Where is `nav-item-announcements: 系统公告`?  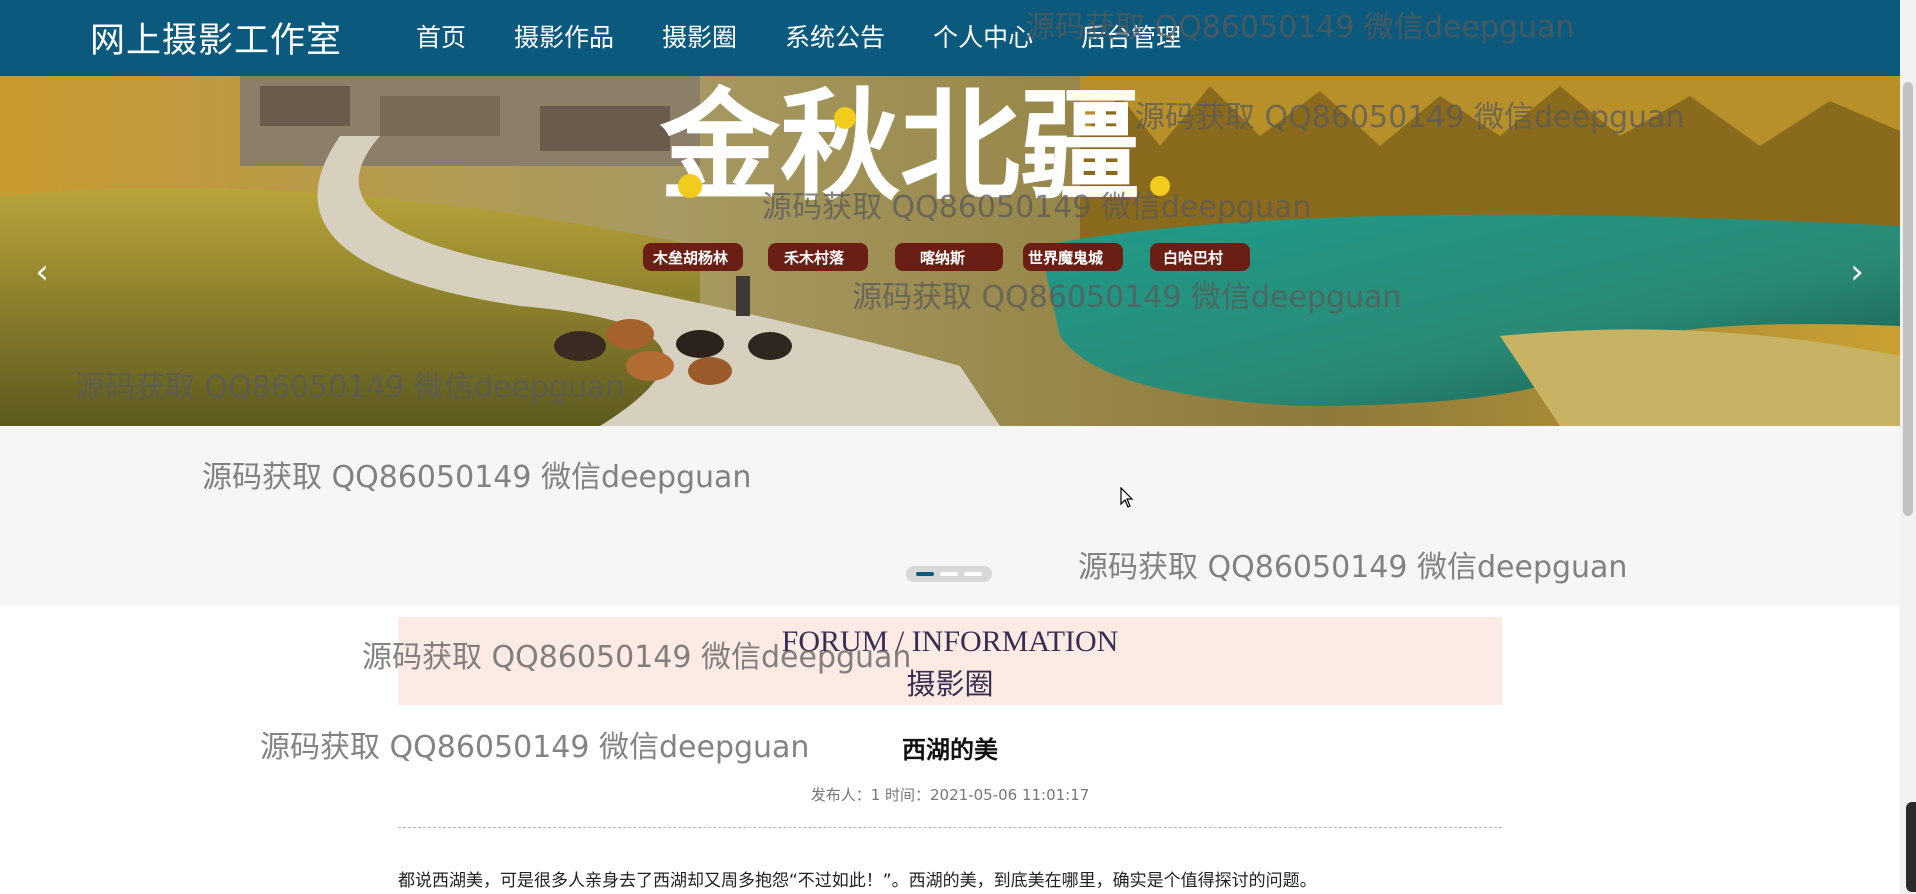
nav-item-announcements: 系统公告 is located at coordinates (835, 36).